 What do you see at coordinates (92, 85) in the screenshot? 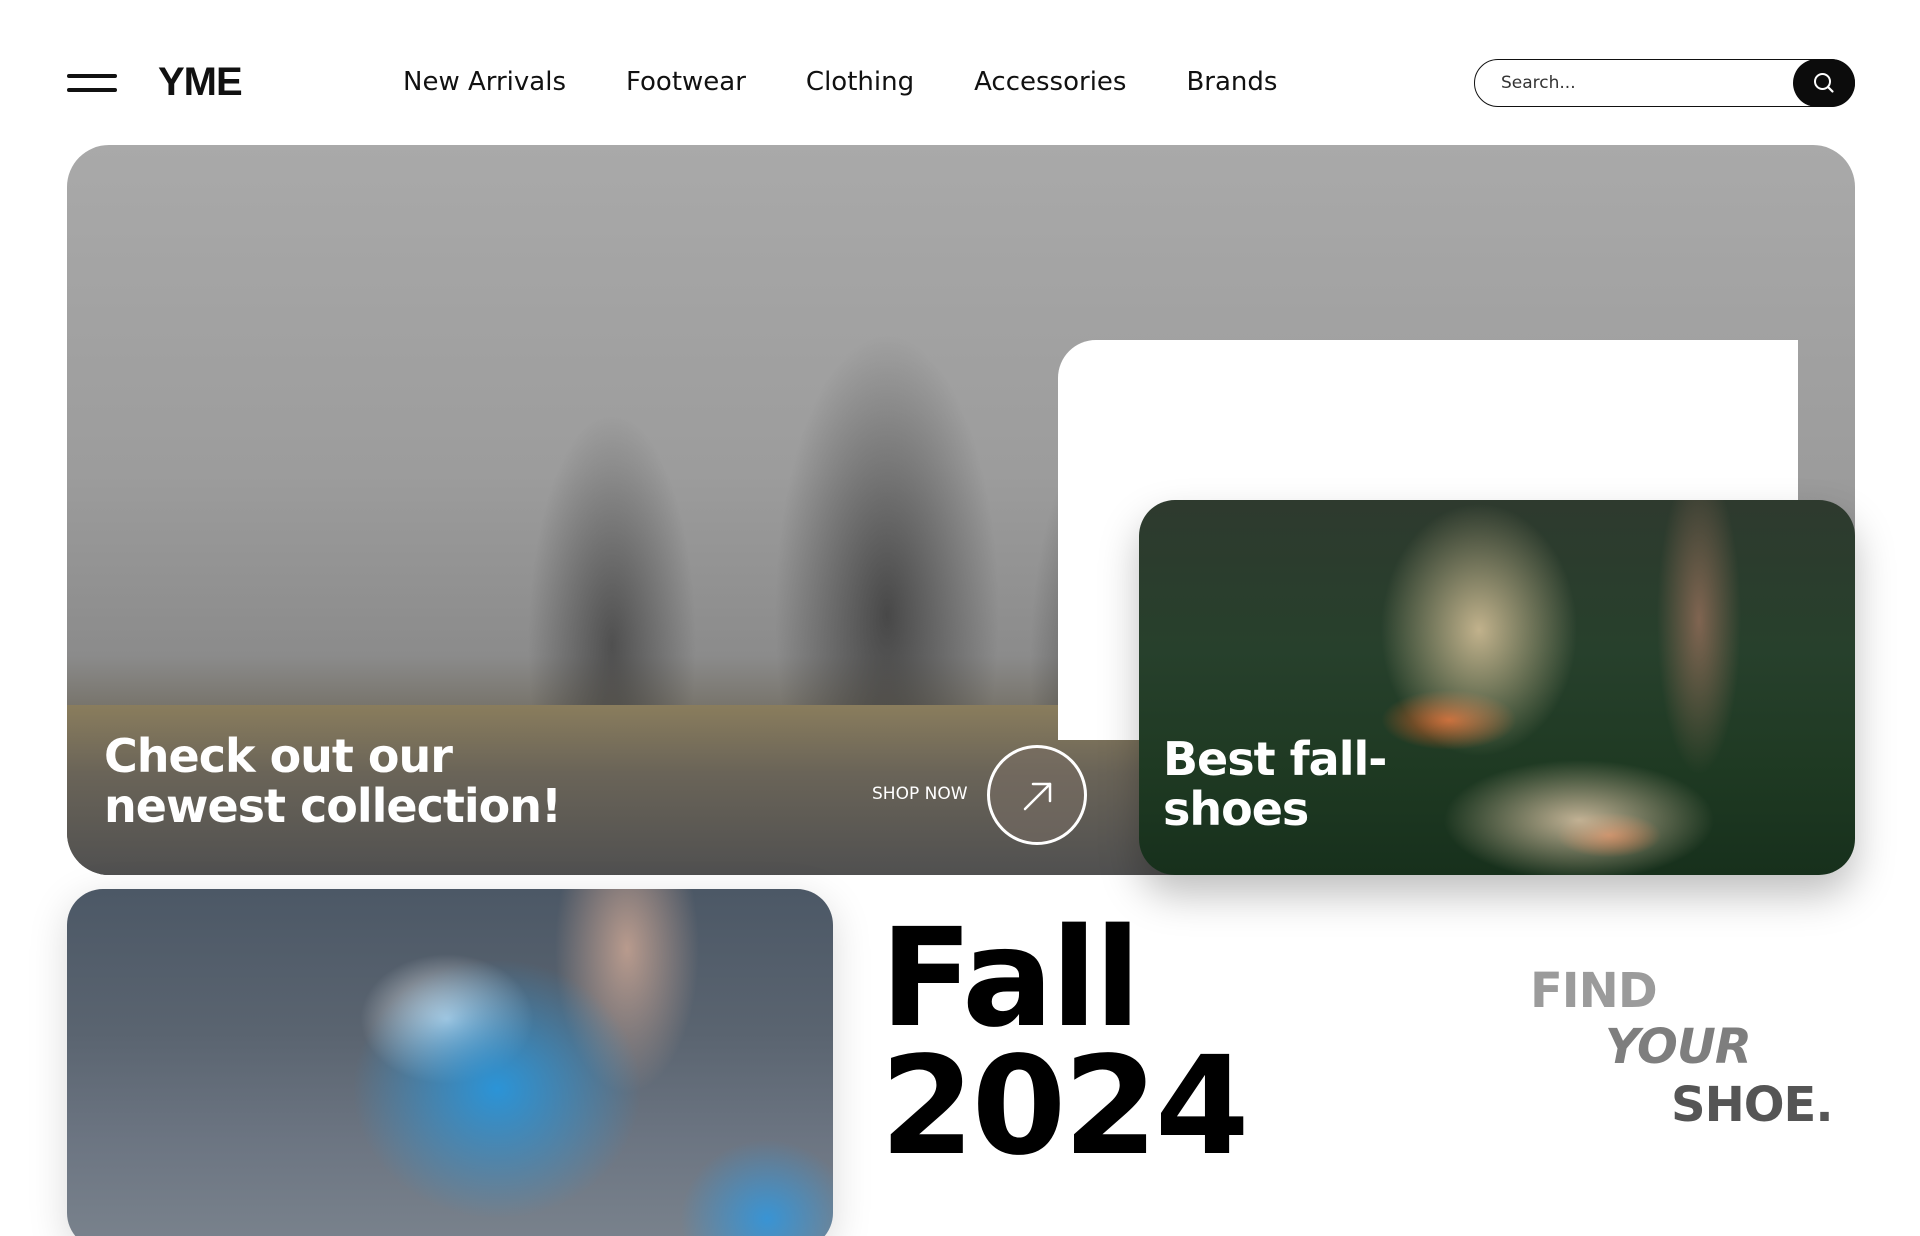
I see `menu-button` at bounding box center [92, 85].